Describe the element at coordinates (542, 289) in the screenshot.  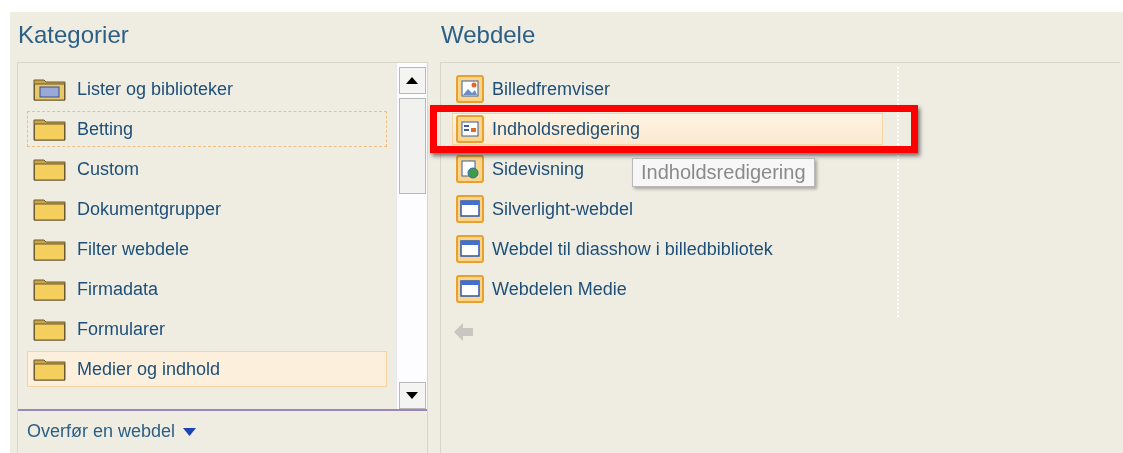
I see `webpart-item: Webdelen Medie` at that location.